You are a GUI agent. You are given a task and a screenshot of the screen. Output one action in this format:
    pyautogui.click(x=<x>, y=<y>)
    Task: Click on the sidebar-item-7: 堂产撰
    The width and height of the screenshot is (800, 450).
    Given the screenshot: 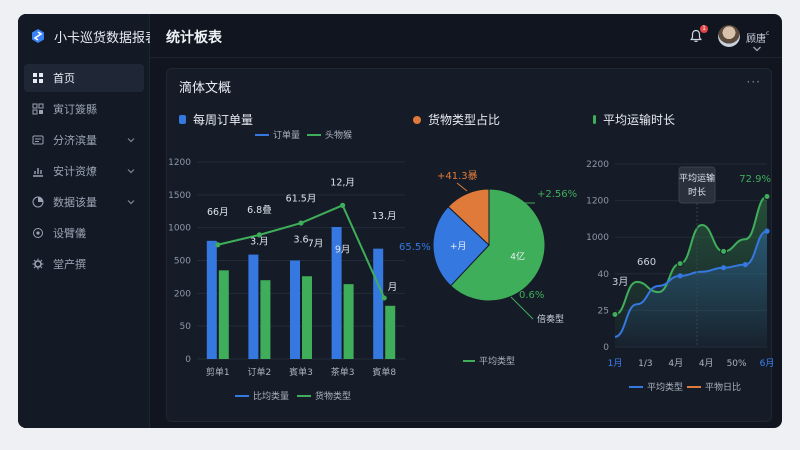 What is the action you would take?
    pyautogui.click(x=84, y=264)
    